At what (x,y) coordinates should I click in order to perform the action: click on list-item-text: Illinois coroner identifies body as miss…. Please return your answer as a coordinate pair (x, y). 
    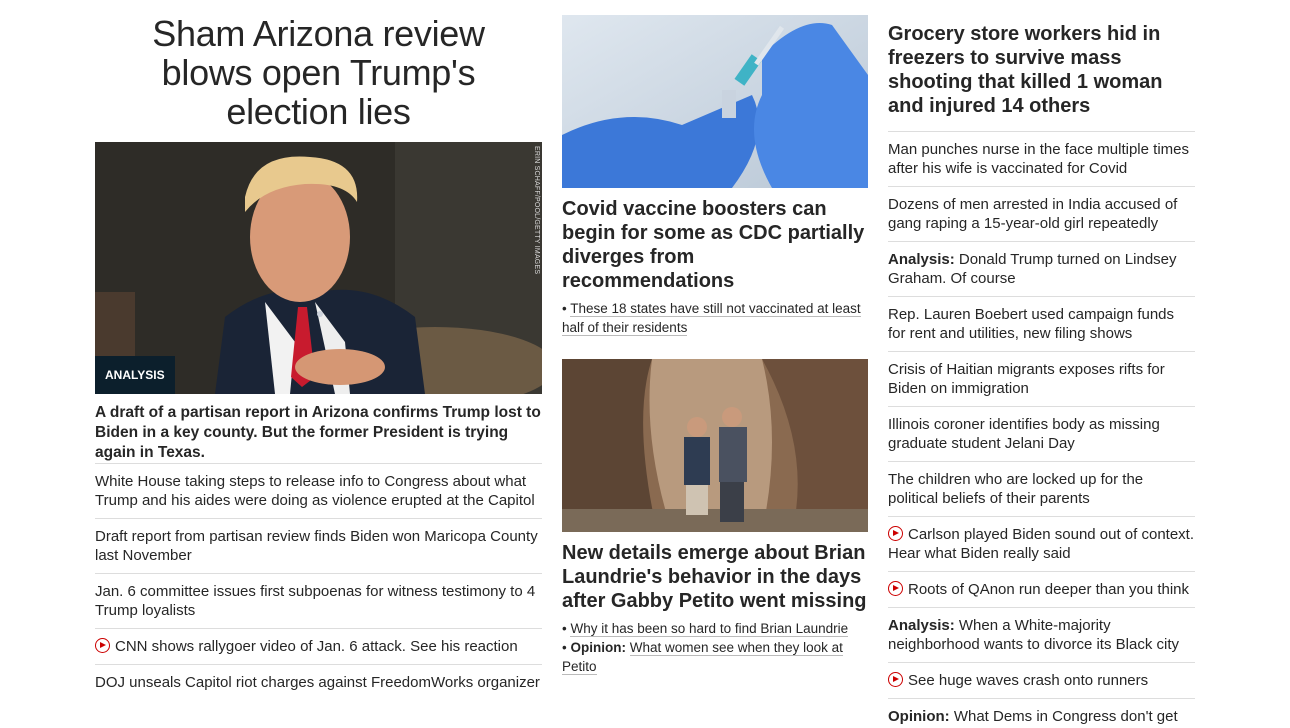
    Looking at the image, I should click on (1024, 434).